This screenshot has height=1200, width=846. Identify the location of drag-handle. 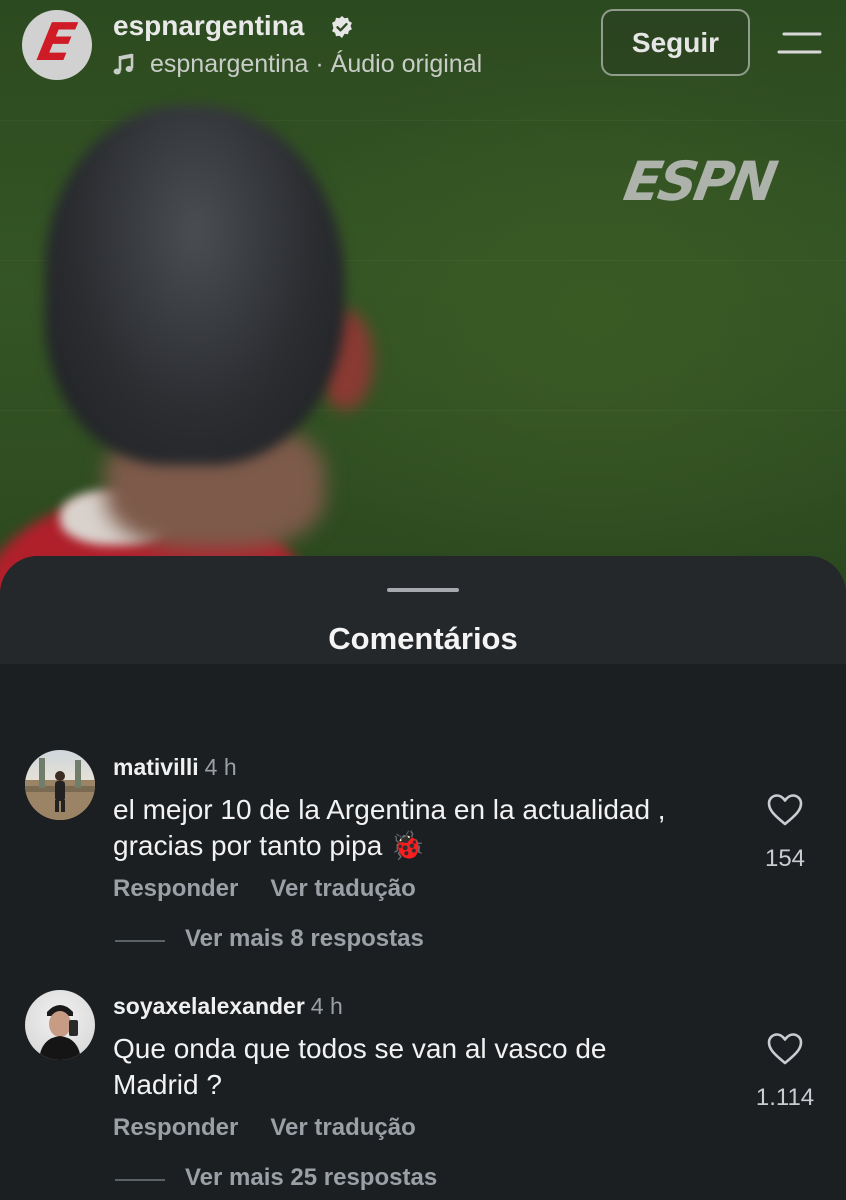
(423, 590).